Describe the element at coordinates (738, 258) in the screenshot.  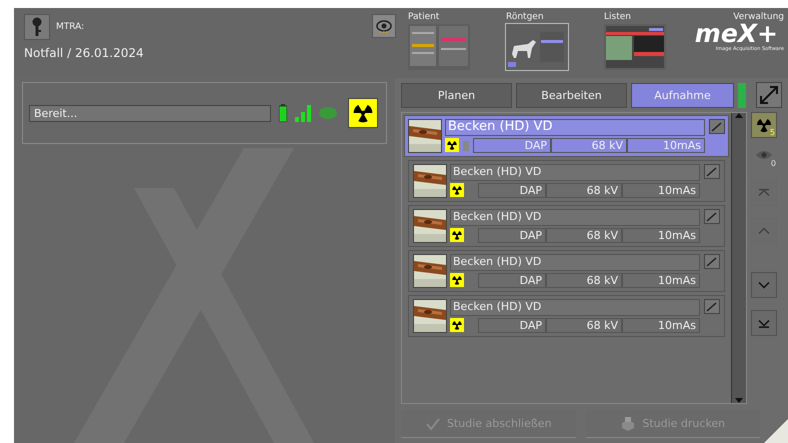
I see `scrollbar` at that location.